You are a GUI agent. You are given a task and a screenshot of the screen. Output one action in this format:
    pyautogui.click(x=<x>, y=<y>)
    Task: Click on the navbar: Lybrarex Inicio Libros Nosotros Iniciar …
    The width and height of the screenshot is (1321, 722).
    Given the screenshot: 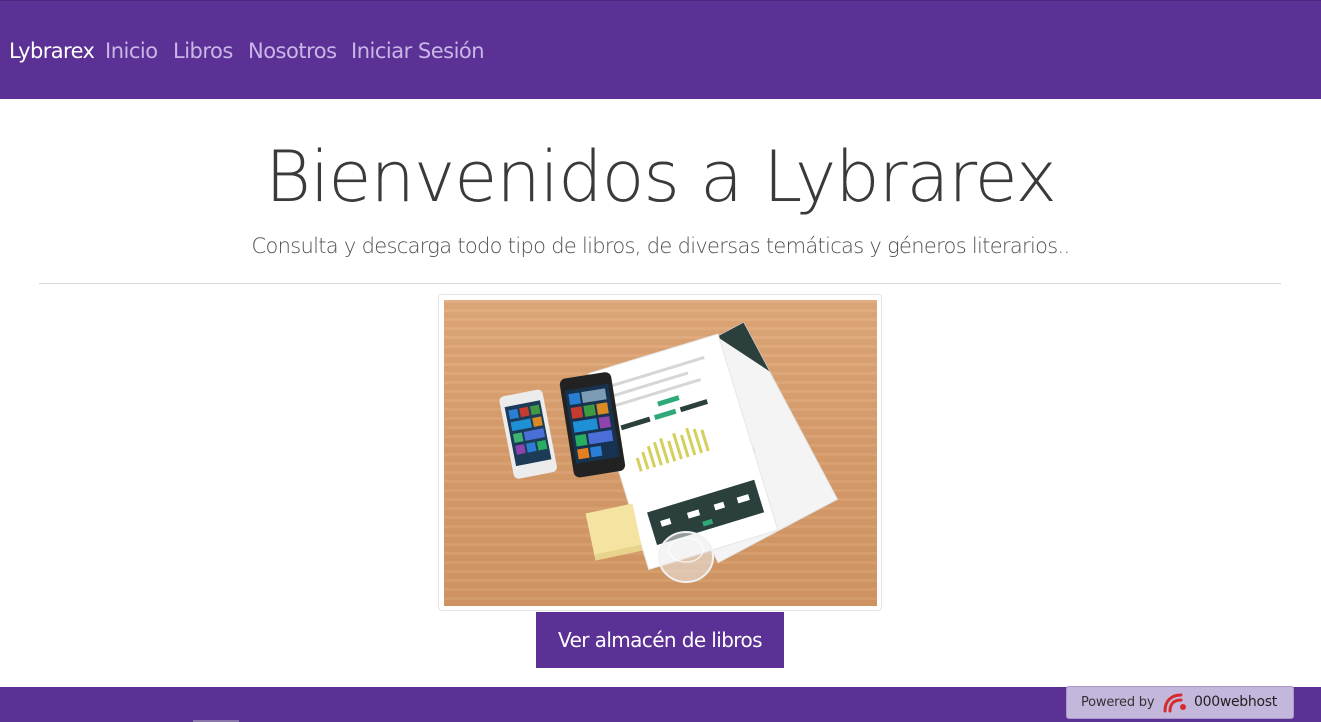 What is the action you would take?
    pyautogui.click(x=660, y=49)
    